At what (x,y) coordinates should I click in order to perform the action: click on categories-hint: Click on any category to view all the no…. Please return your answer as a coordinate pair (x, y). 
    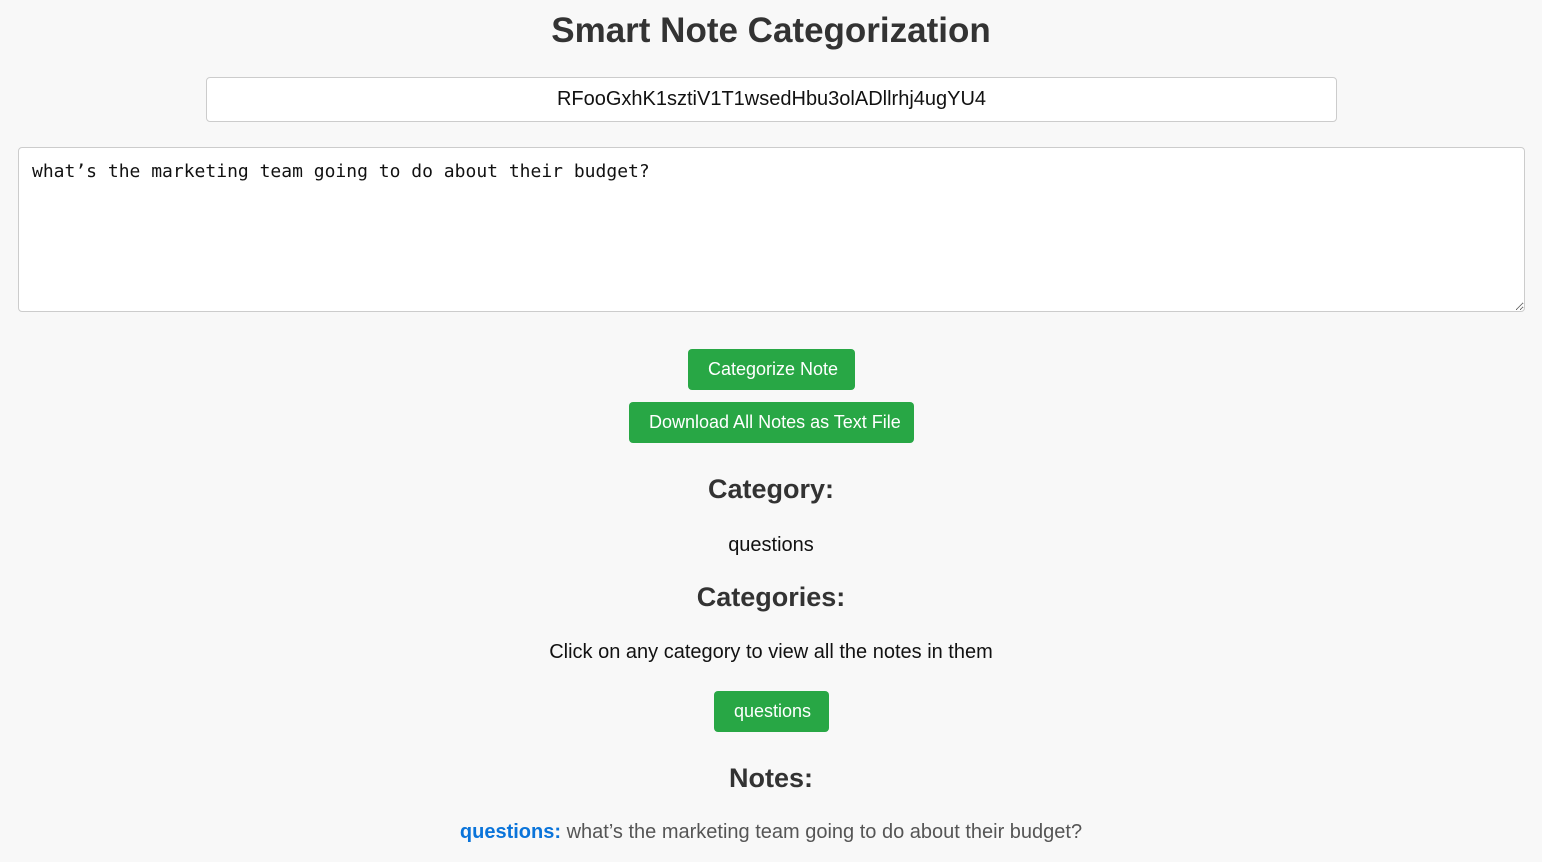
    Looking at the image, I should click on (771, 652).